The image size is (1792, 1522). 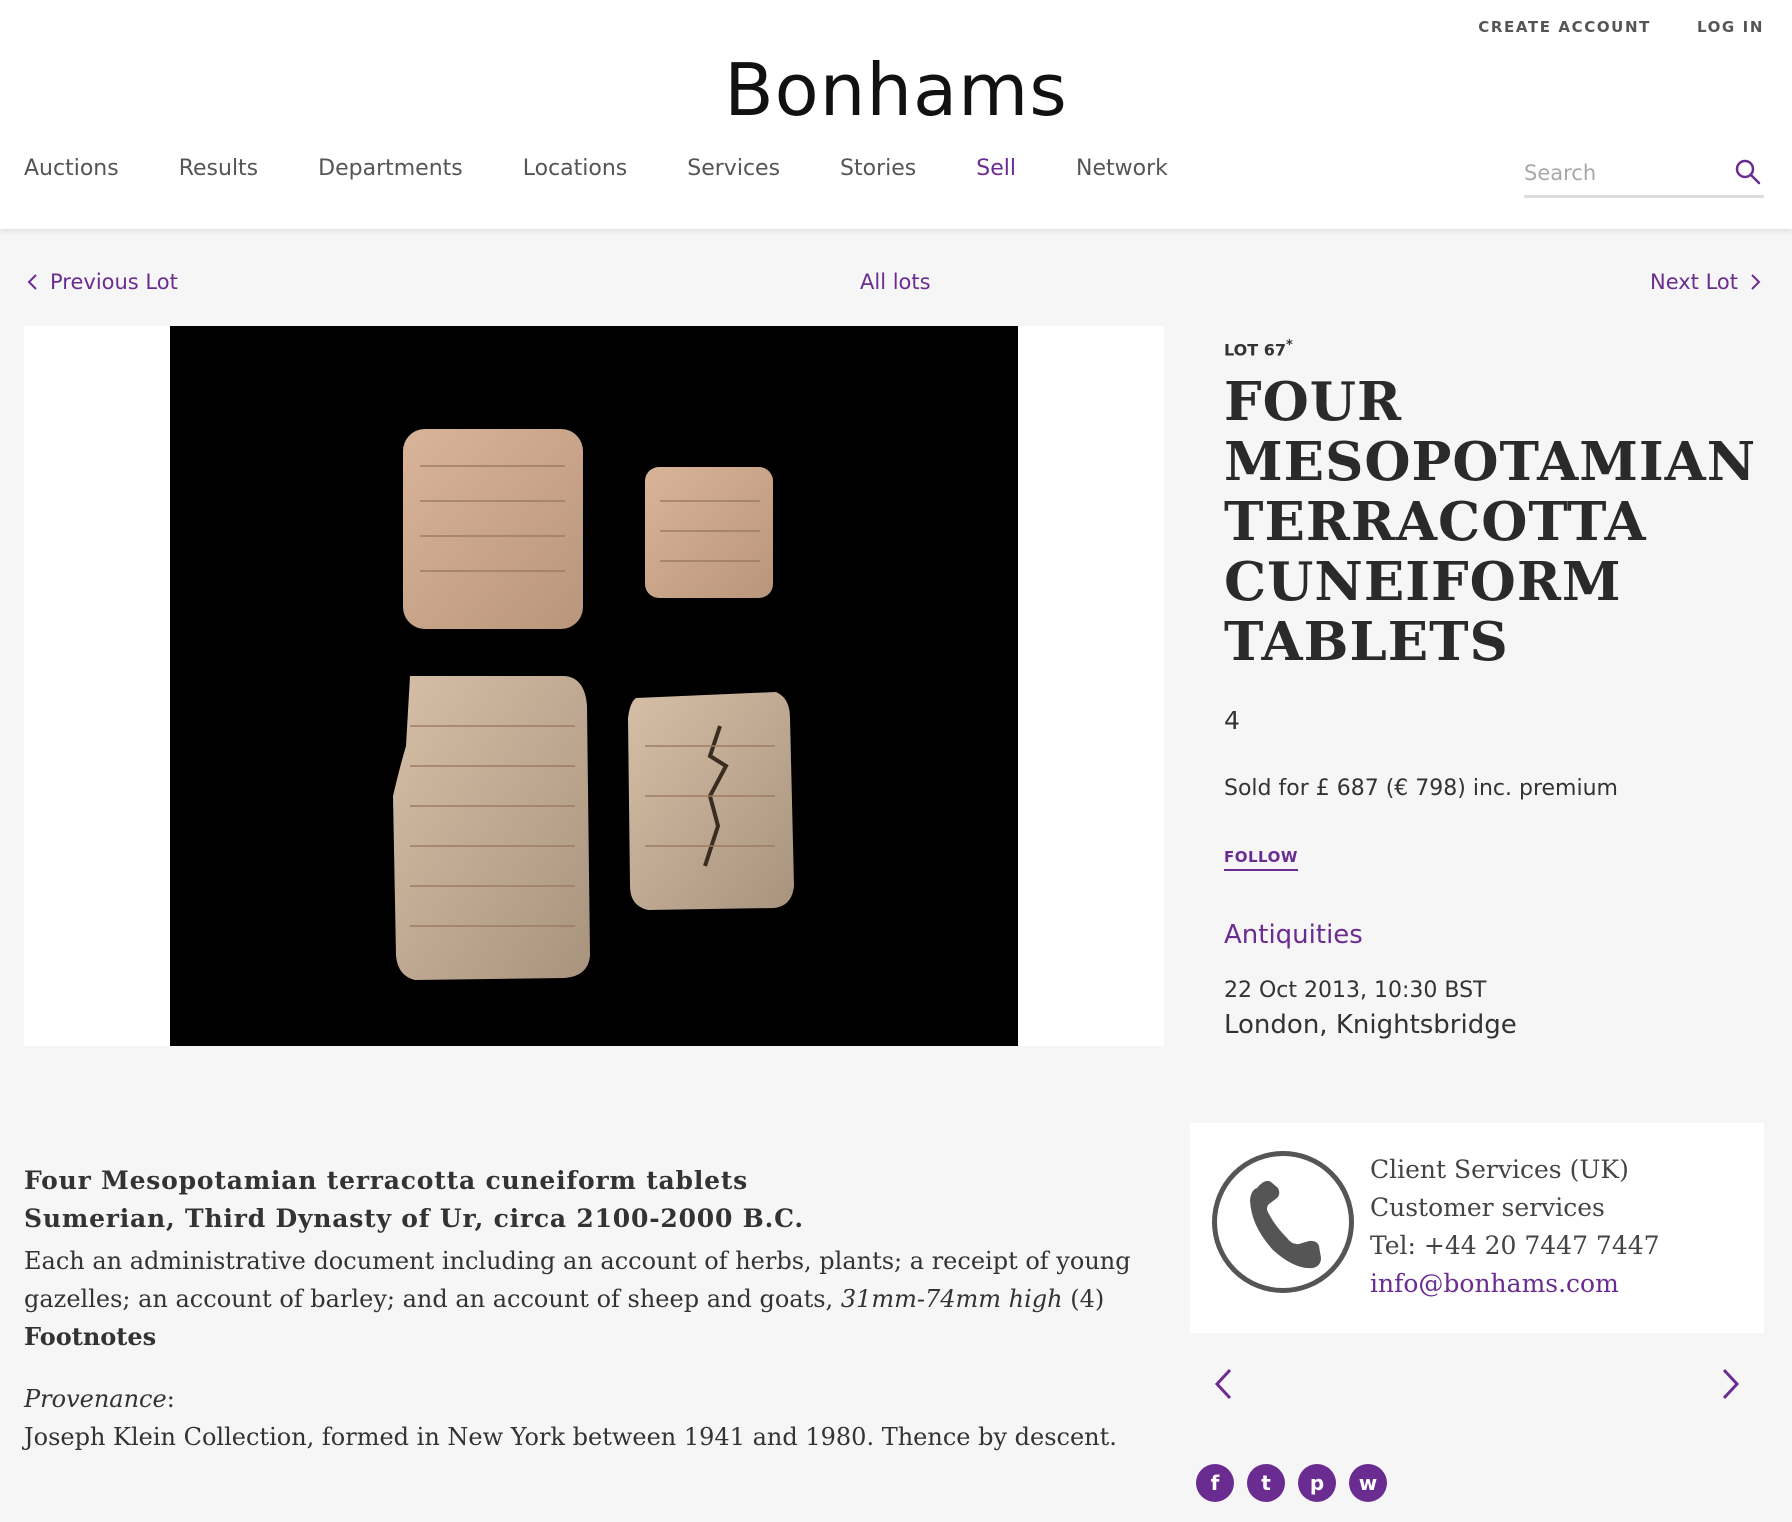 I want to click on next-lot-link: Next Lot, so click(x=1706, y=282).